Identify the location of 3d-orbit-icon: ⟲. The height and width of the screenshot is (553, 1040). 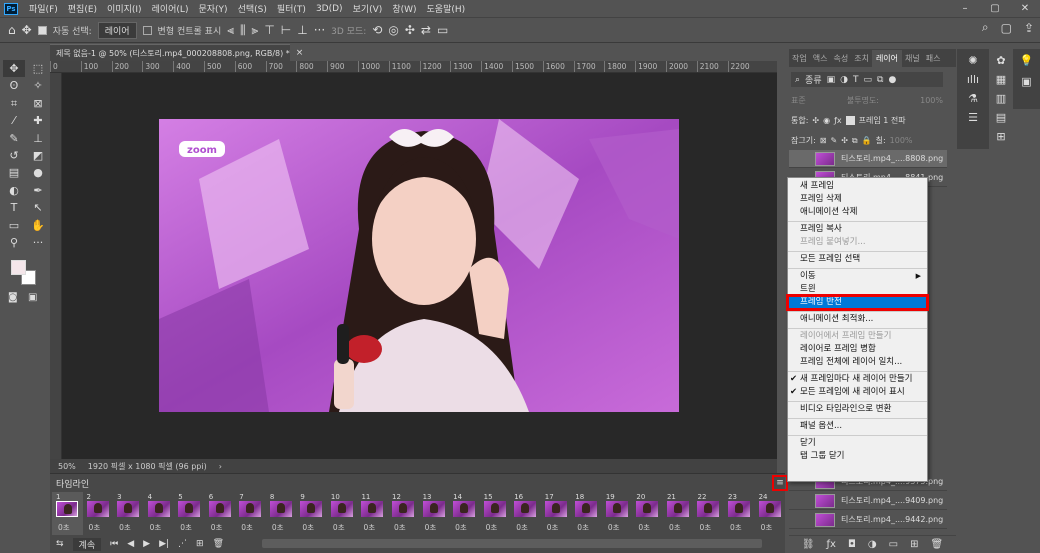
(377, 30).